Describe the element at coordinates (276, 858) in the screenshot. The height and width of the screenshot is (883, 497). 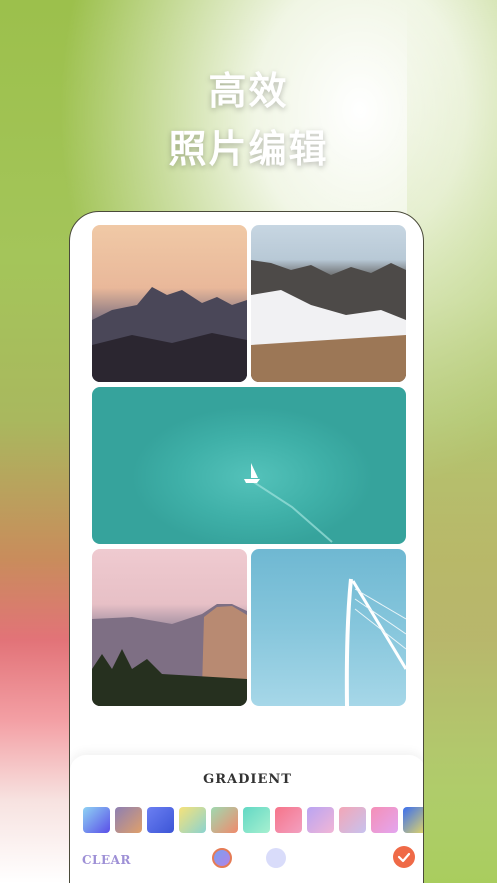
I see `alternate-gradient-dot` at that location.